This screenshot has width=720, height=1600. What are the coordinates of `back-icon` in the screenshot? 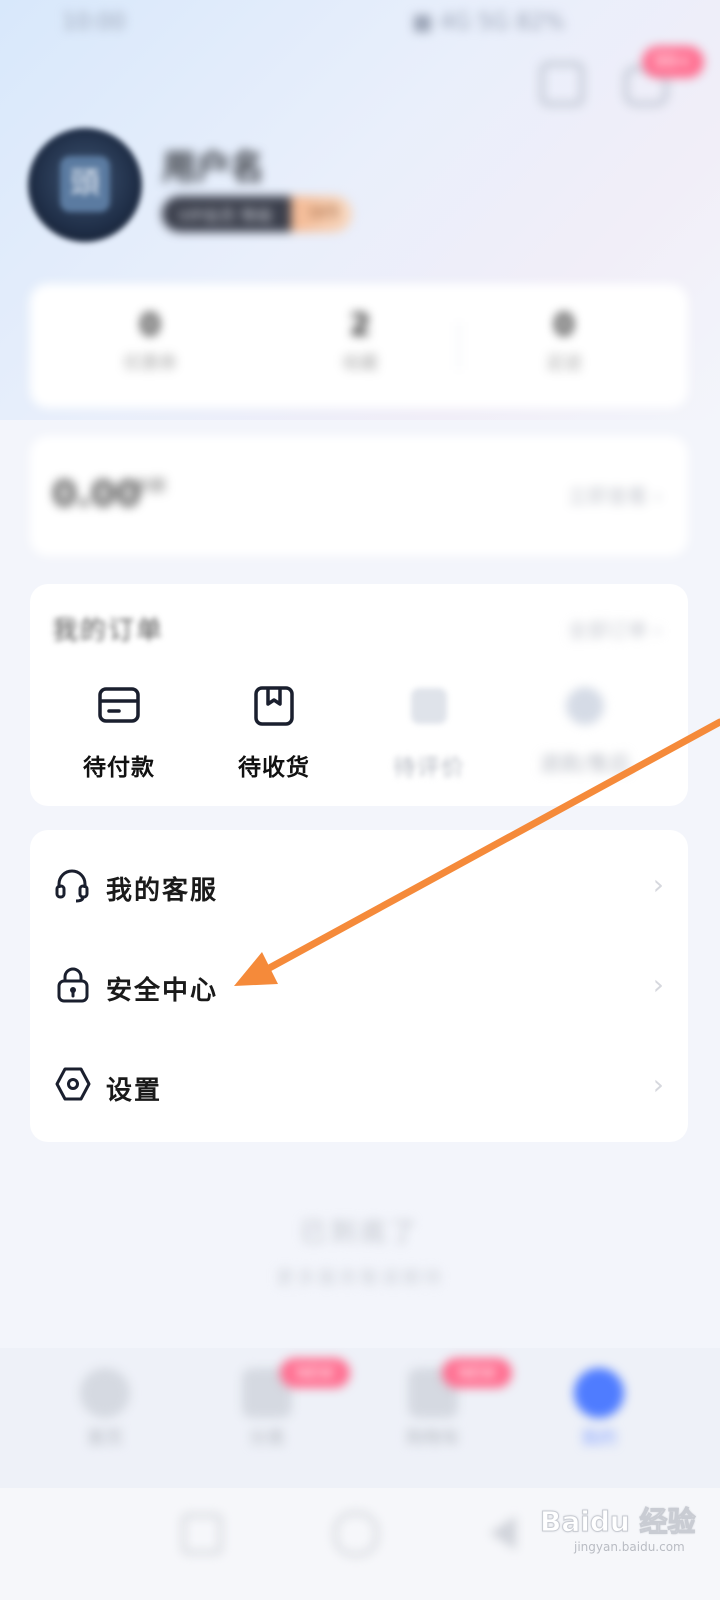 It's located at (503, 1533).